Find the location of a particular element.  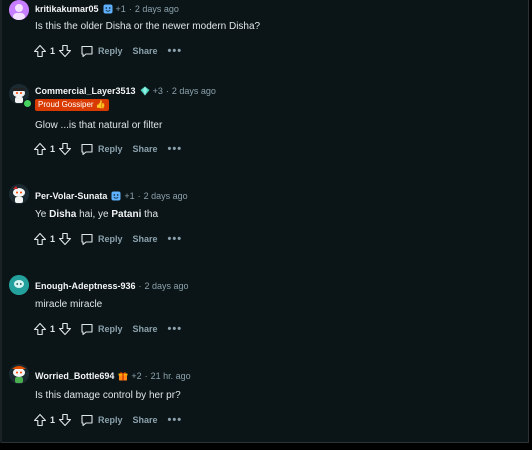

online-status-indicator is located at coordinates (27, 103).